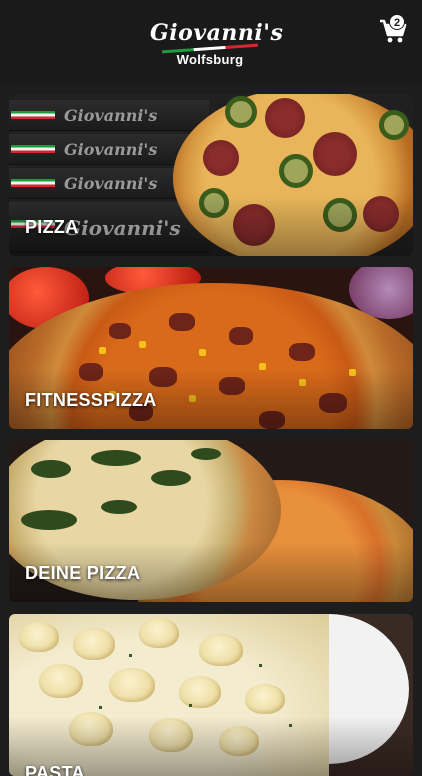  Describe the element at coordinates (52, 227) in the screenshot. I see `category-label-pizza: PIZZA` at that location.